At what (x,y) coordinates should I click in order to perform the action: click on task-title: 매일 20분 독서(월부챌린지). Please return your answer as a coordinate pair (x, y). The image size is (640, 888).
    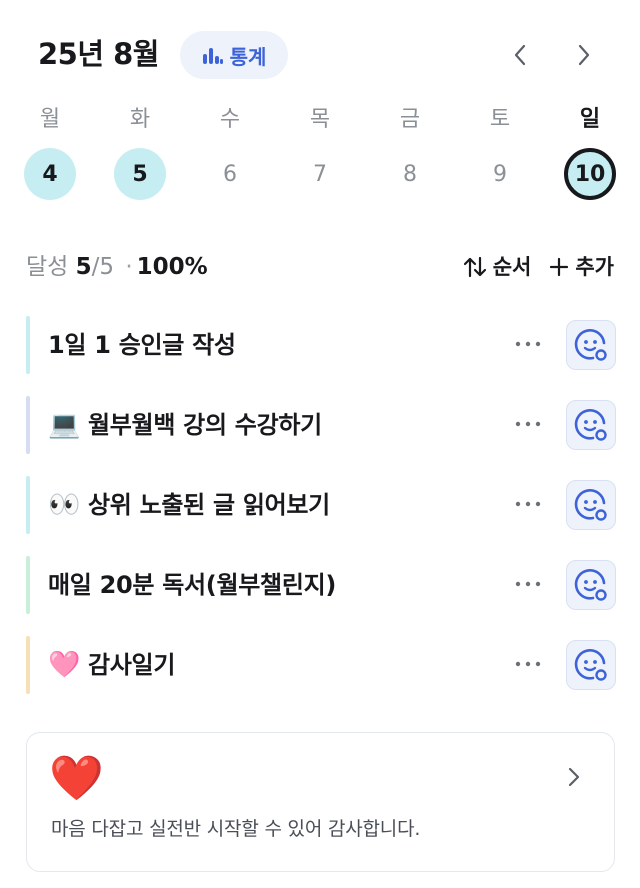
    Looking at the image, I should click on (192, 585).